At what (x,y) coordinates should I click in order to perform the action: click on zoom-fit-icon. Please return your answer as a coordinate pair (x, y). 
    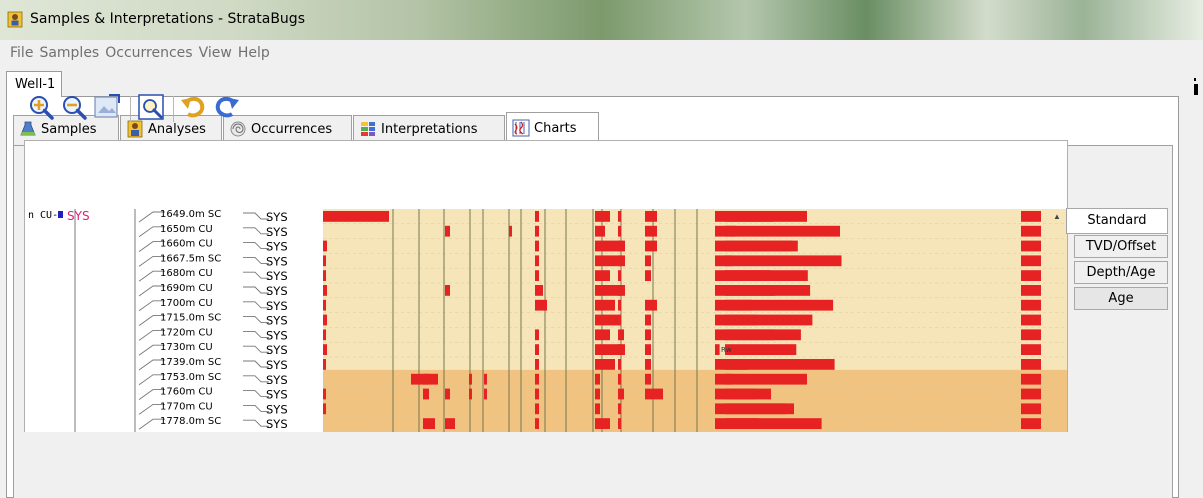
    Looking at the image, I should click on (151, 107).